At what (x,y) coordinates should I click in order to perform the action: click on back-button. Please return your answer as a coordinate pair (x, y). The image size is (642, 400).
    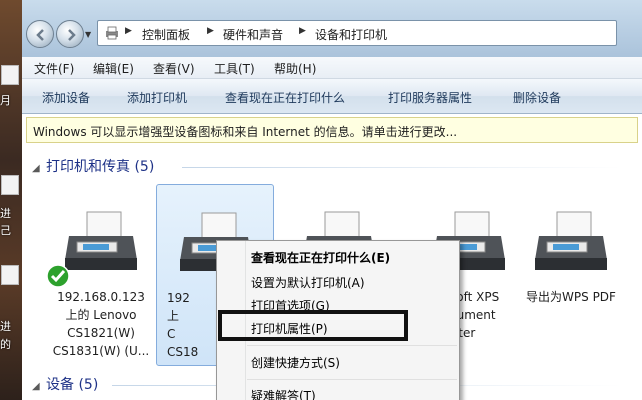
    Looking at the image, I should click on (40, 34).